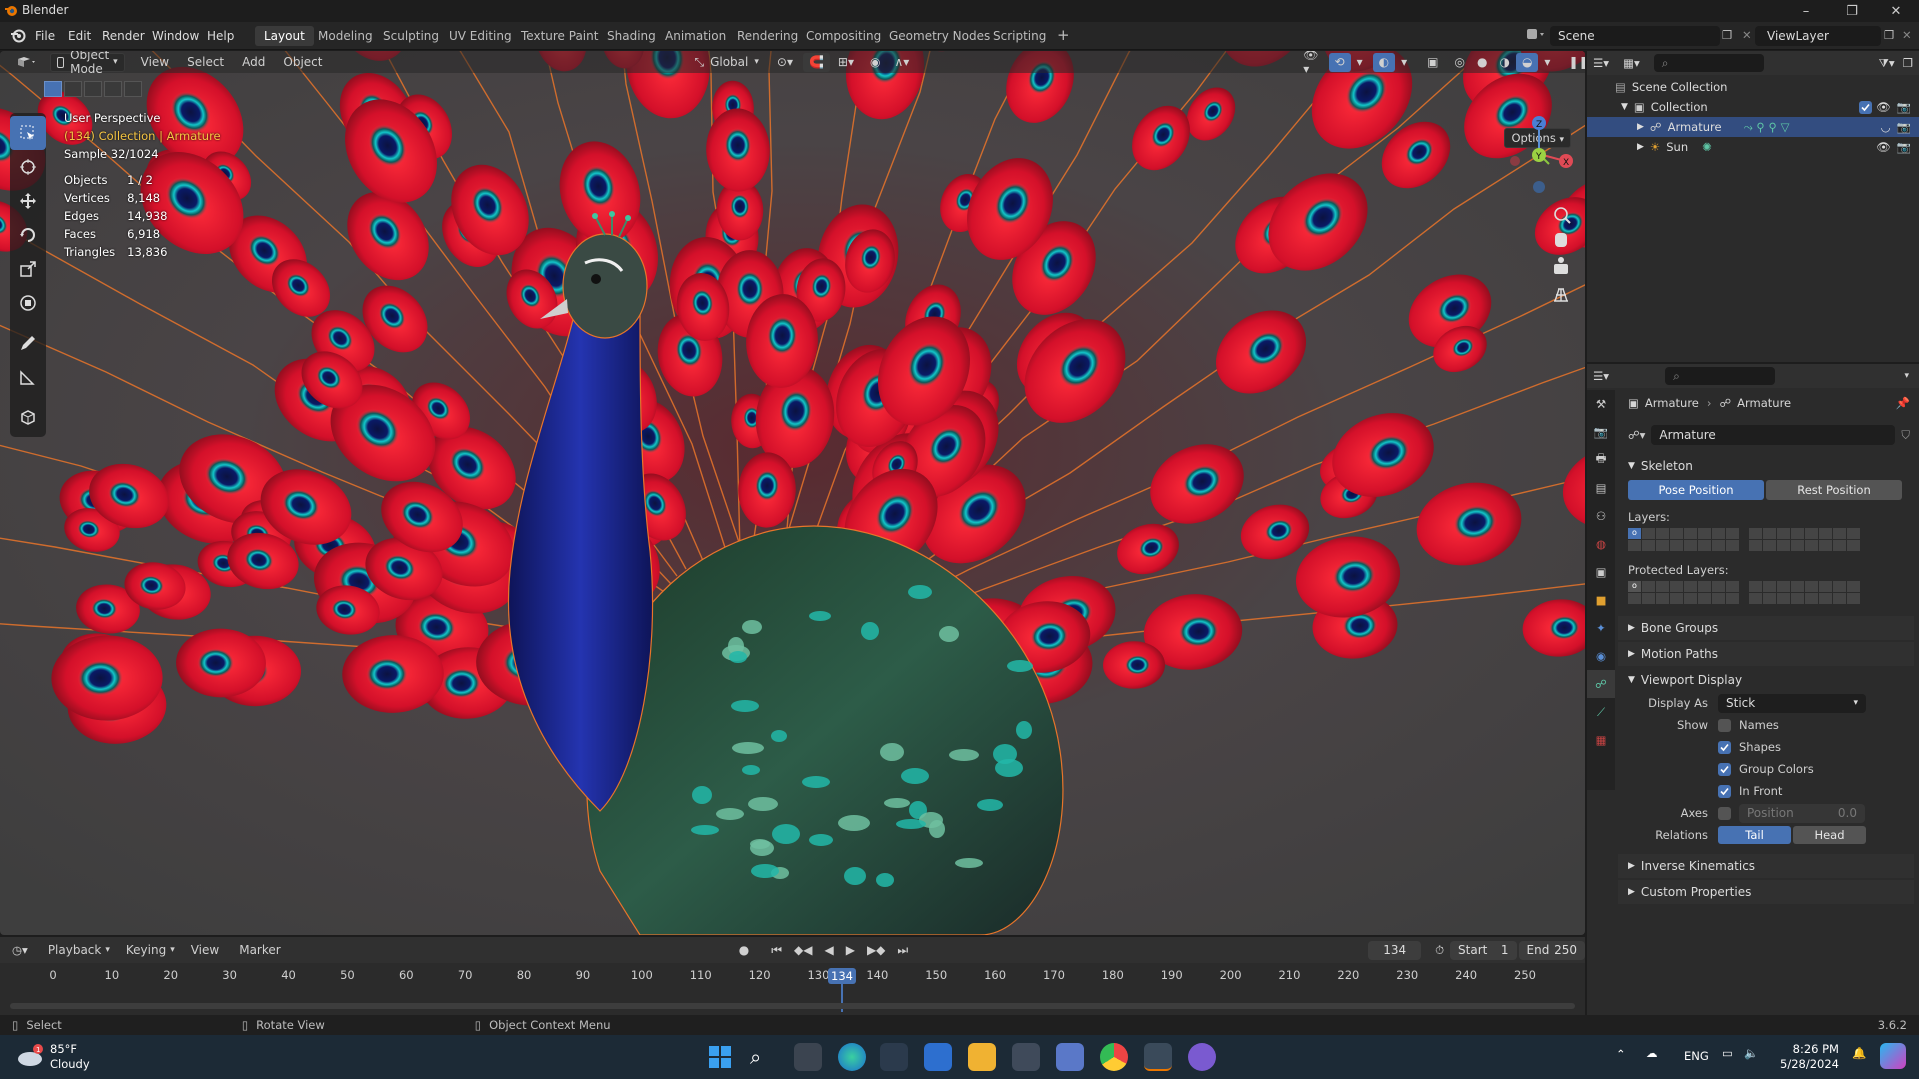  I want to click on menu-file: File, so click(45, 36).